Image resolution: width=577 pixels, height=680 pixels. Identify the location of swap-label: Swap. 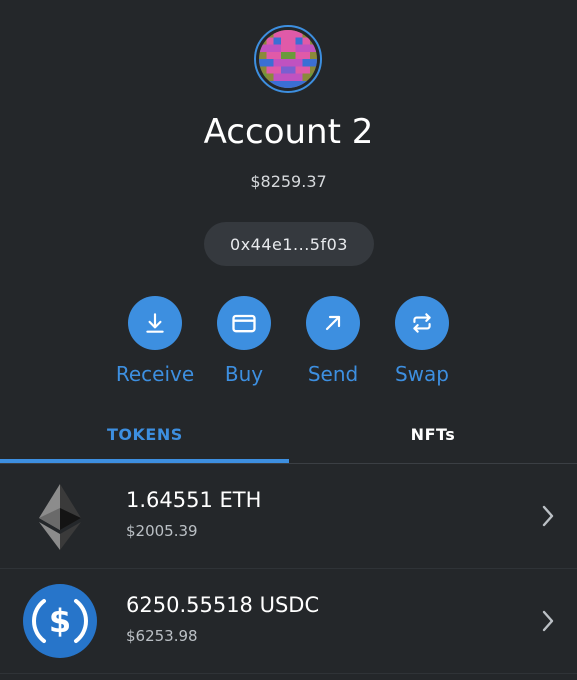
(422, 374).